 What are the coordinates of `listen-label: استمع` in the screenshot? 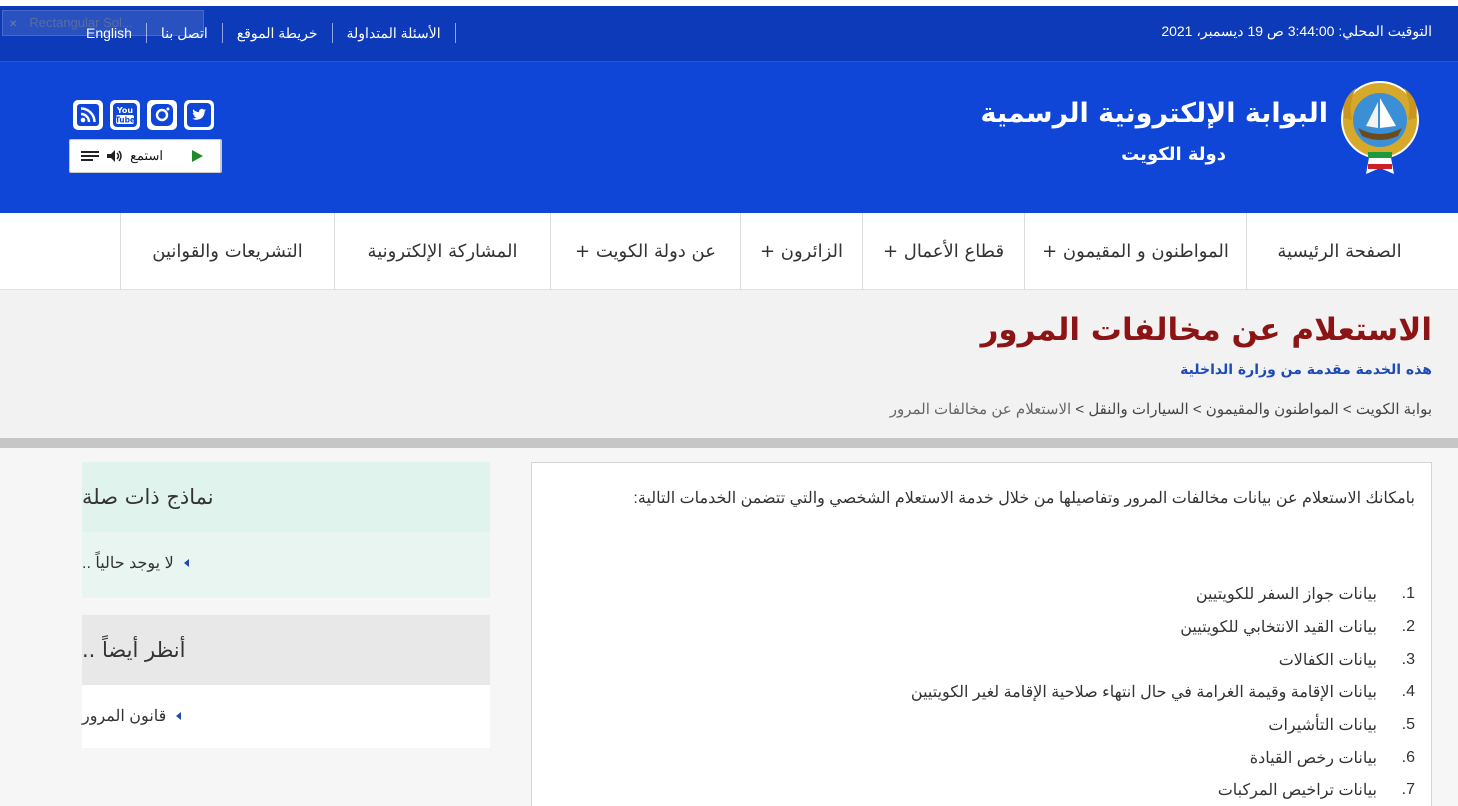 It's located at (146, 155).